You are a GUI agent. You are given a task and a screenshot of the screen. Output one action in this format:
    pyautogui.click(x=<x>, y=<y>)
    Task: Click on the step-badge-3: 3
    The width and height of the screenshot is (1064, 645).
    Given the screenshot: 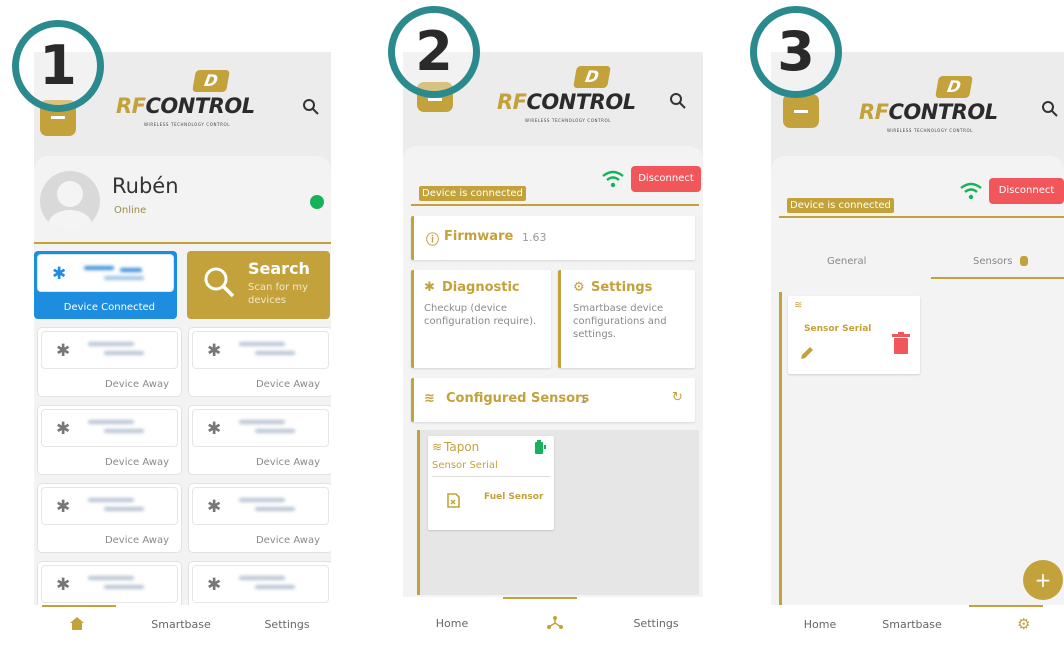 What is the action you would take?
    pyautogui.click(x=796, y=52)
    